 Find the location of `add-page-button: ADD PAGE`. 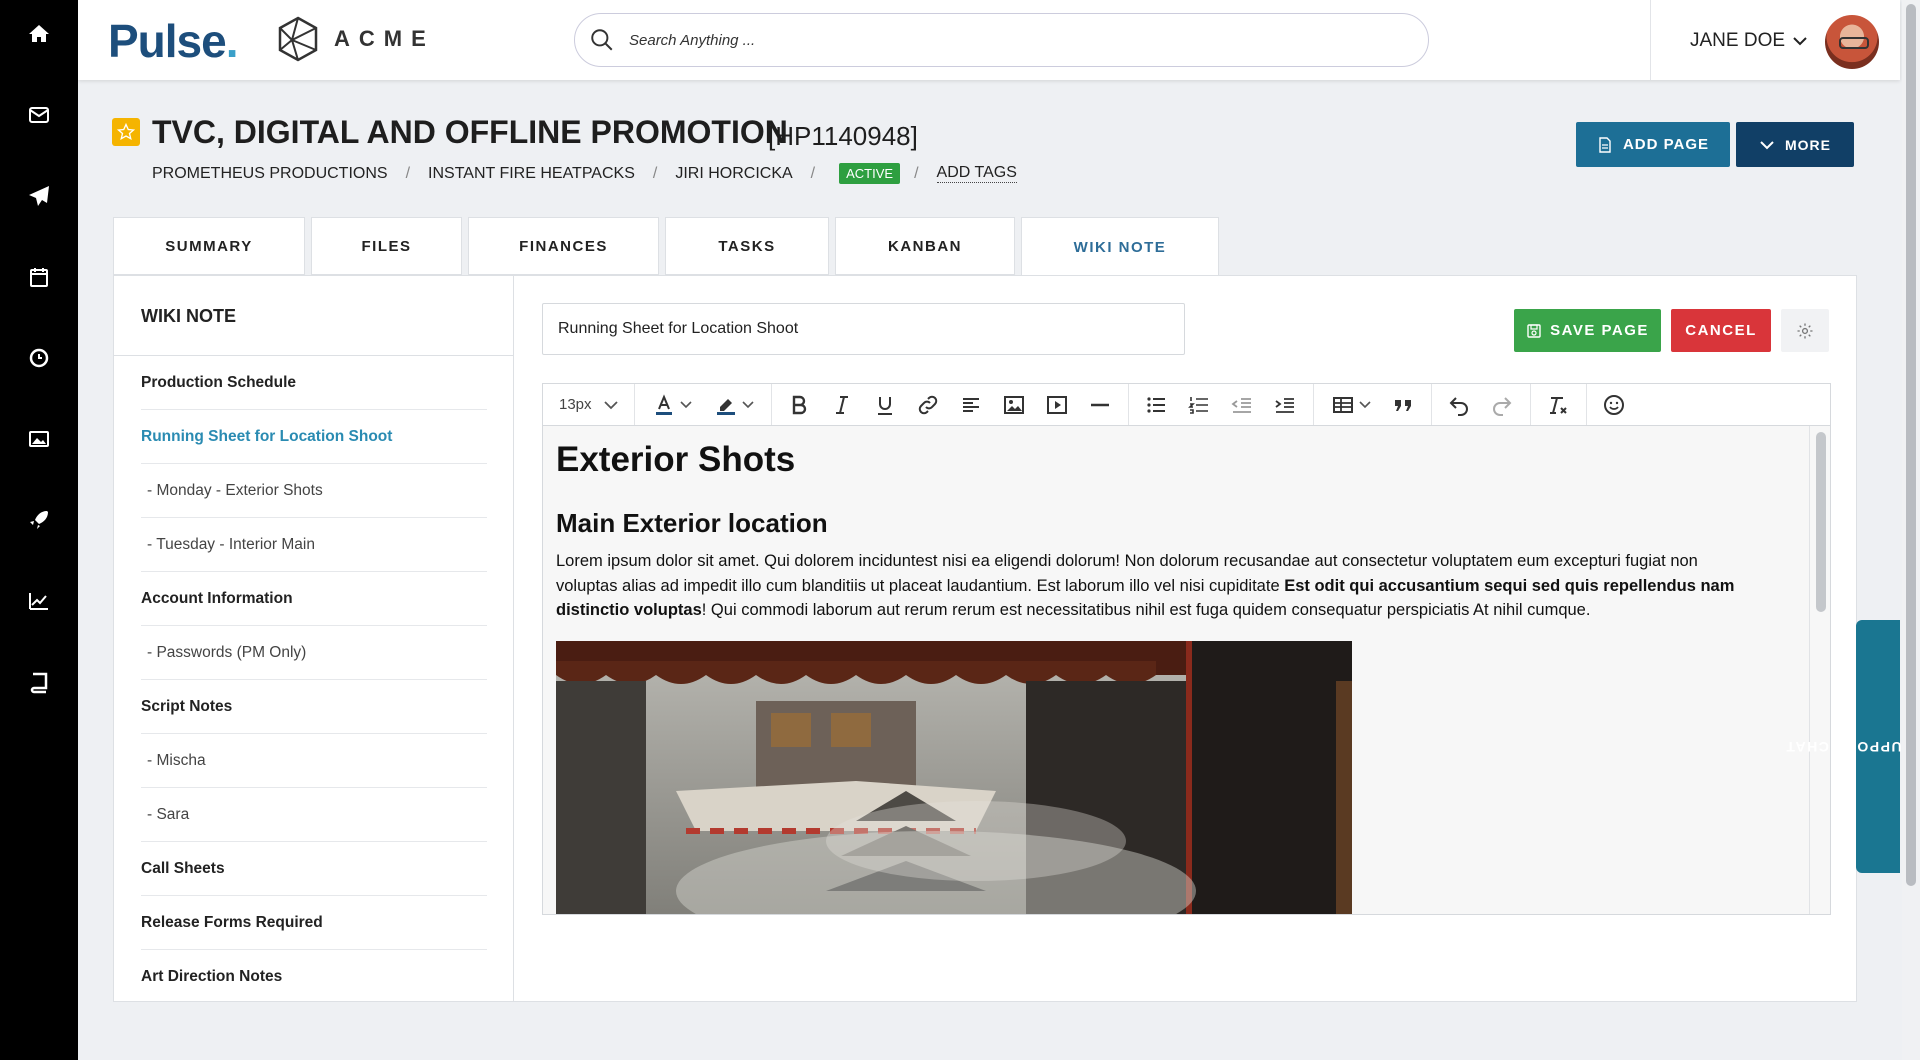

add-page-button: ADD PAGE is located at coordinates (1653, 144).